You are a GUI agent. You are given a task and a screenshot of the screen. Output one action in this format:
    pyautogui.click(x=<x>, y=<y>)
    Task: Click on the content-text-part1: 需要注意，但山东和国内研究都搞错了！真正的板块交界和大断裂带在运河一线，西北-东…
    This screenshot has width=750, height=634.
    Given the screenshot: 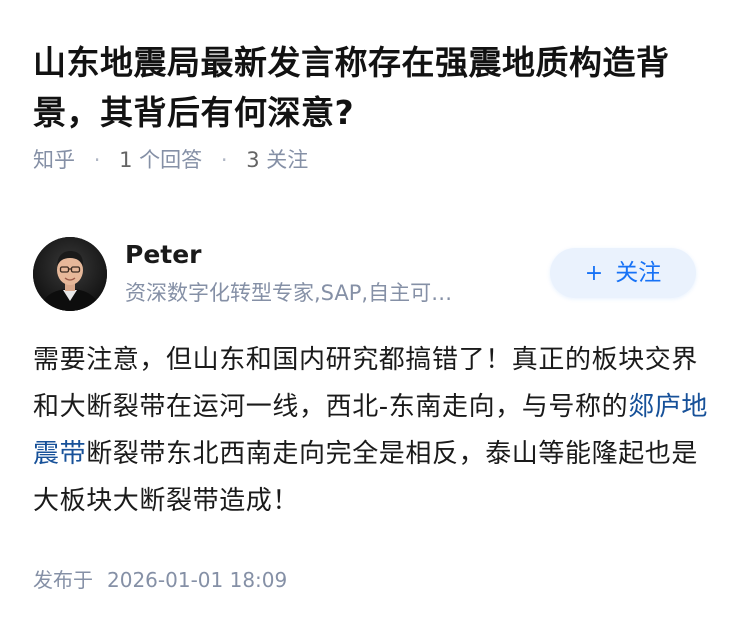 What is the action you would take?
    pyautogui.click(x=366, y=383)
    